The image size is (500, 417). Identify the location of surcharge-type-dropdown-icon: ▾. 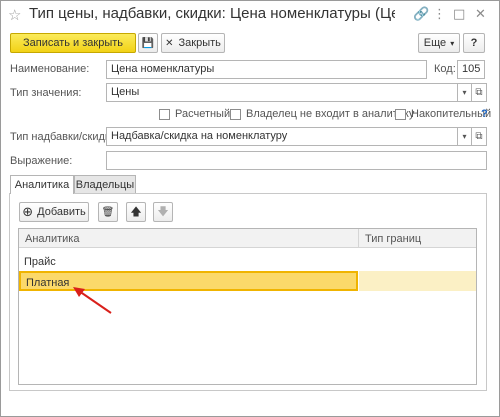
(464, 136).